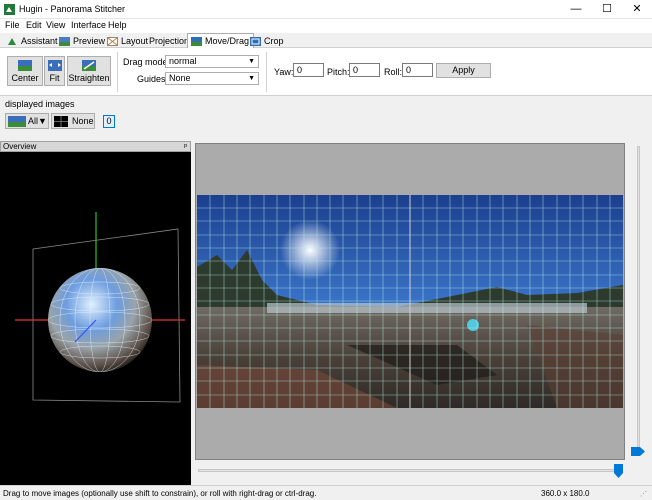 The width and height of the screenshot is (652, 500). What do you see at coordinates (638, 451) in the screenshot?
I see `pitch-slider-thumb` at bounding box center [638, 451].